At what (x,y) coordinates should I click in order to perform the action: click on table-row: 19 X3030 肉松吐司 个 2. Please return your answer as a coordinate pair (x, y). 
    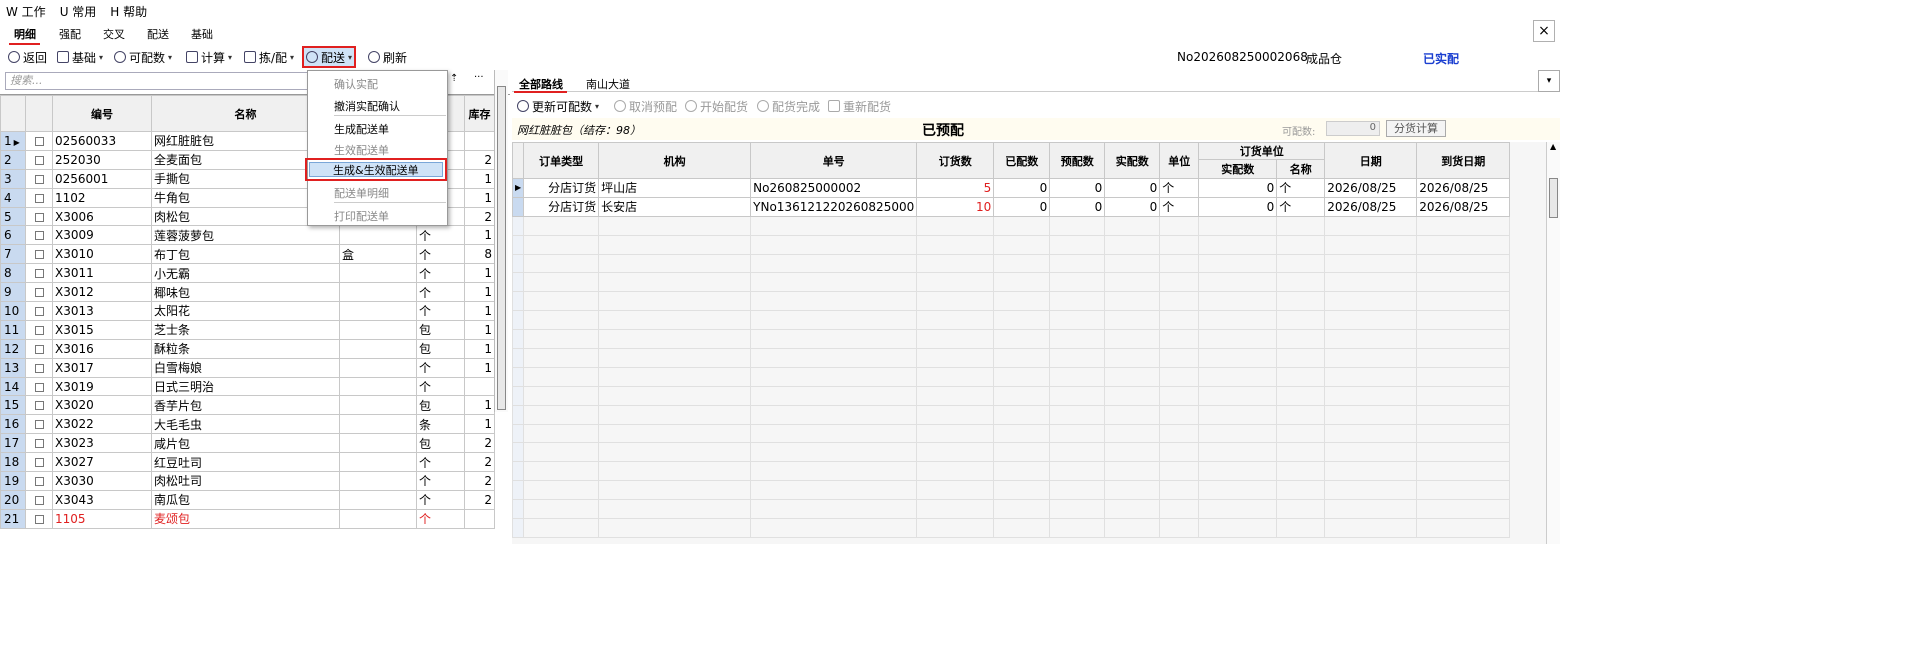
    Looking at the image, I should click on (247, 481).